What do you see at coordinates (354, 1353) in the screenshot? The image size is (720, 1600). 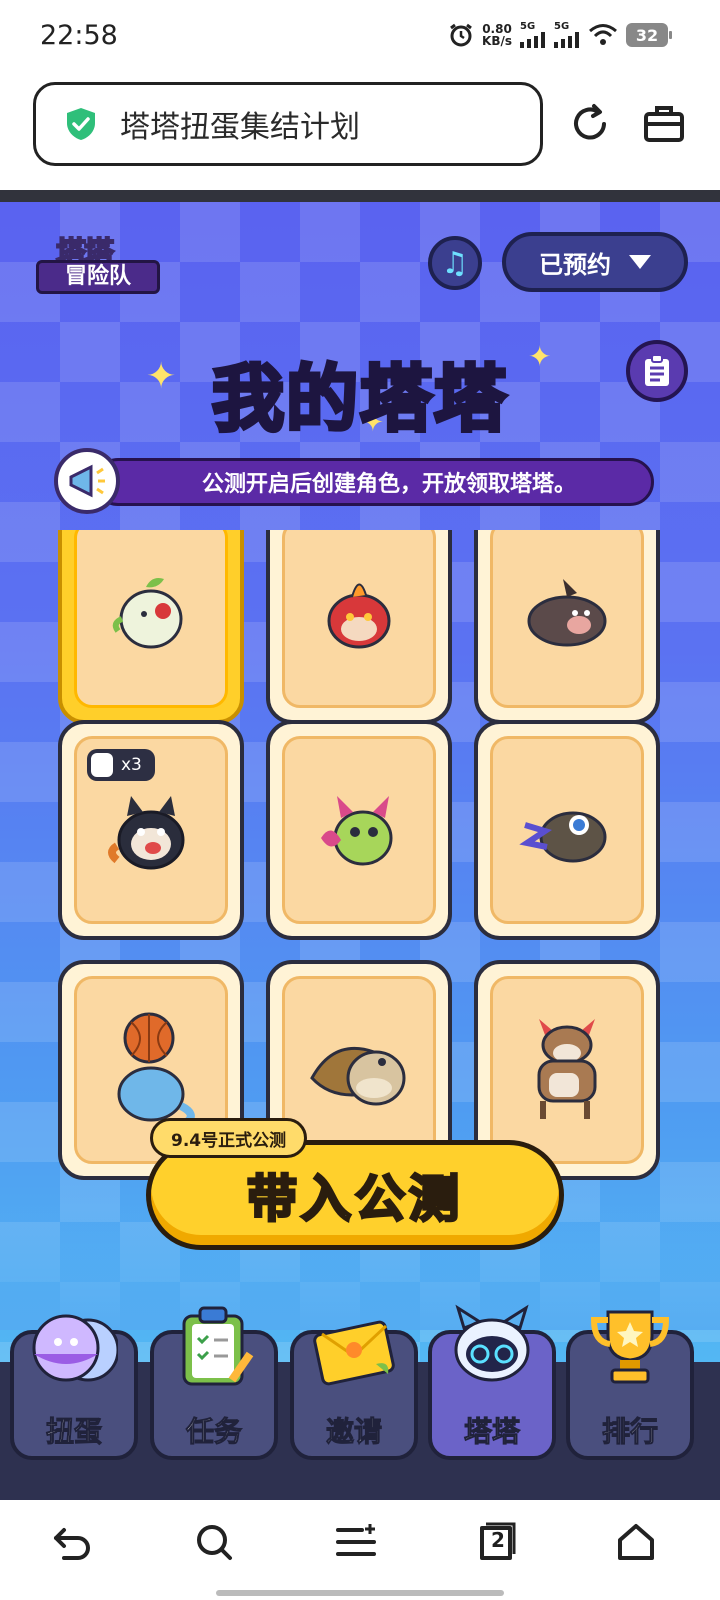 I see `envelope-icon` at bounding box center [354, 1353].